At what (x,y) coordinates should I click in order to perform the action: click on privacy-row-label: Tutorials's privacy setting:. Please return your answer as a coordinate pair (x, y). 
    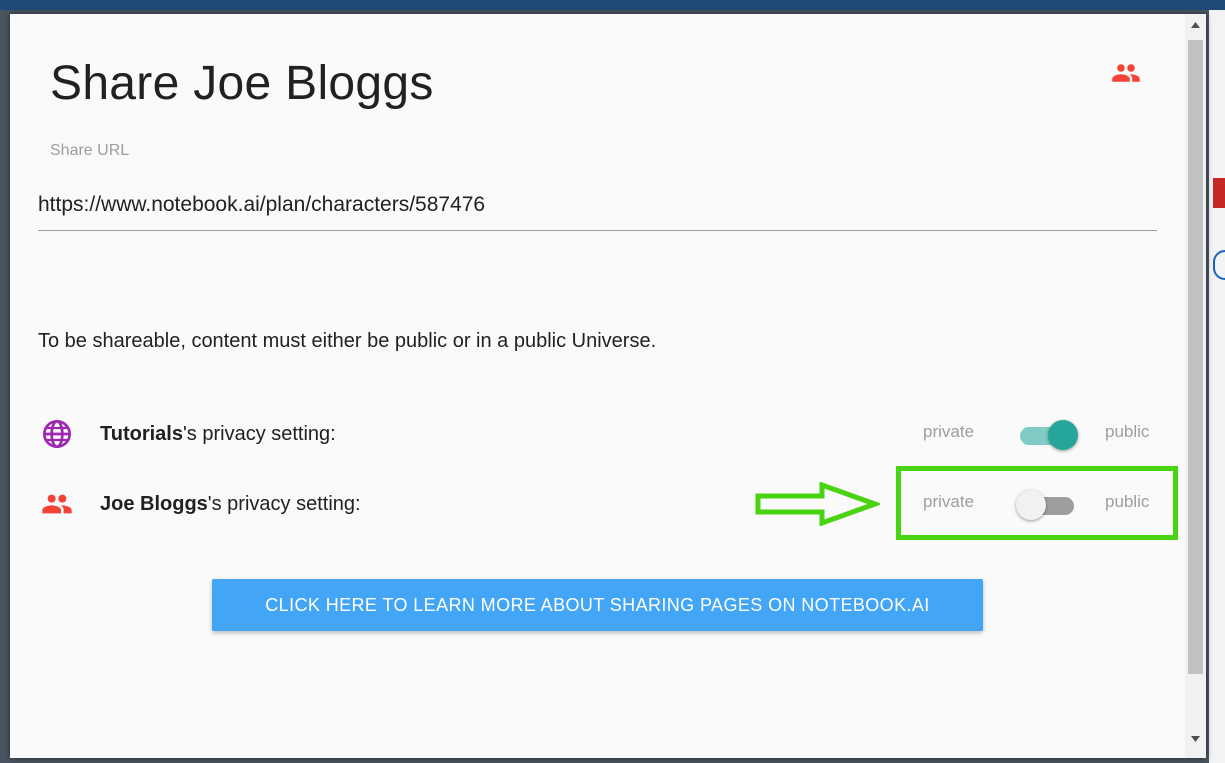
    Looking at the image, I should click on (218, 434).